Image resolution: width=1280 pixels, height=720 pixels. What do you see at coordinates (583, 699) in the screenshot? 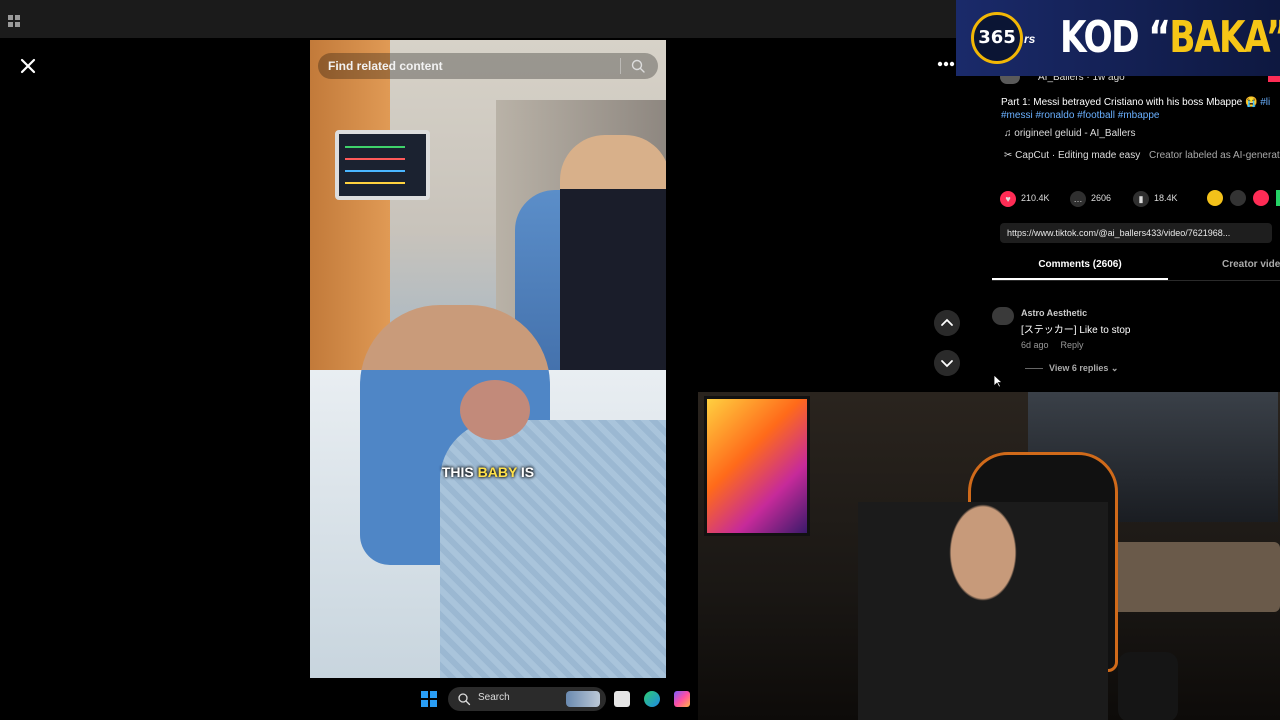
I see `taskbar-search-highlight-image` at bounding box center [583, 699].